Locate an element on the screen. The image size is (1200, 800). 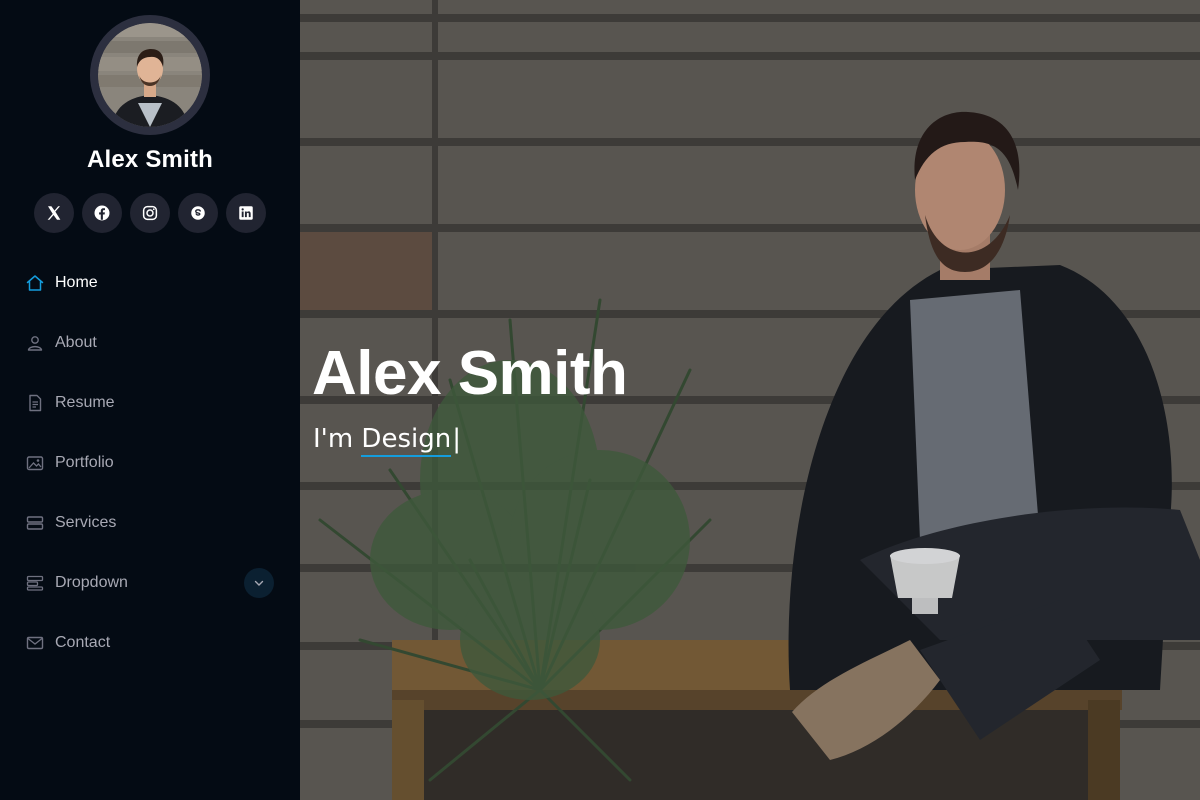
hero-title: Alex Smith is located at coordinates (470, 373).